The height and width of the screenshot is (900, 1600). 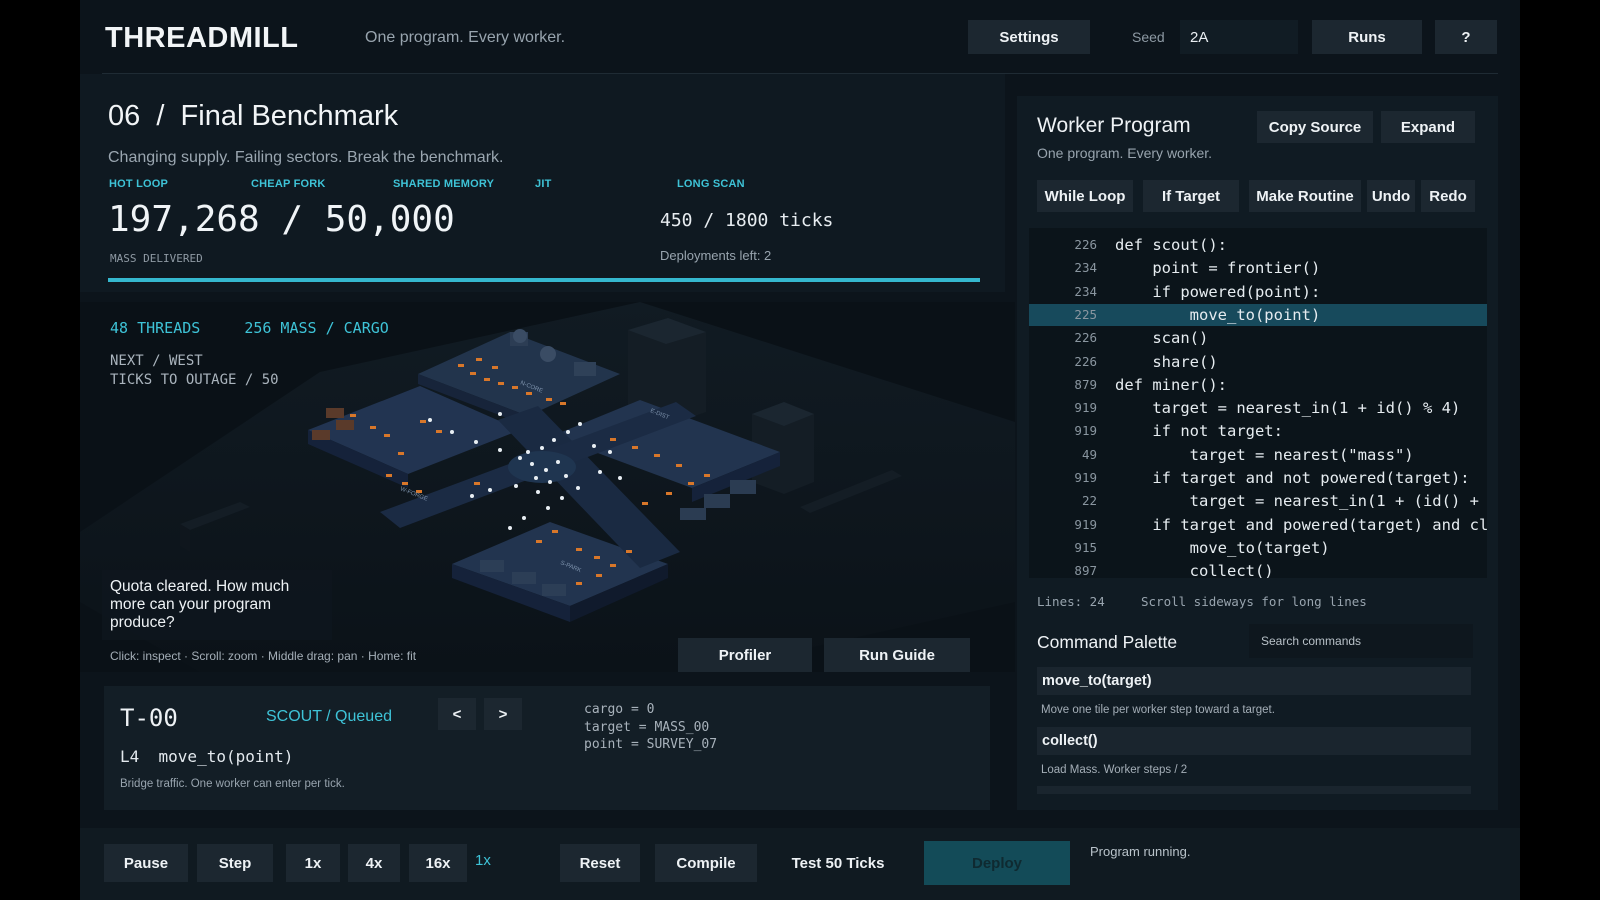 What do you see at coordinates (1258, 385) in the screenshot?
I see `code-line: 879 def miner():` at bounding box center [1258, 385].